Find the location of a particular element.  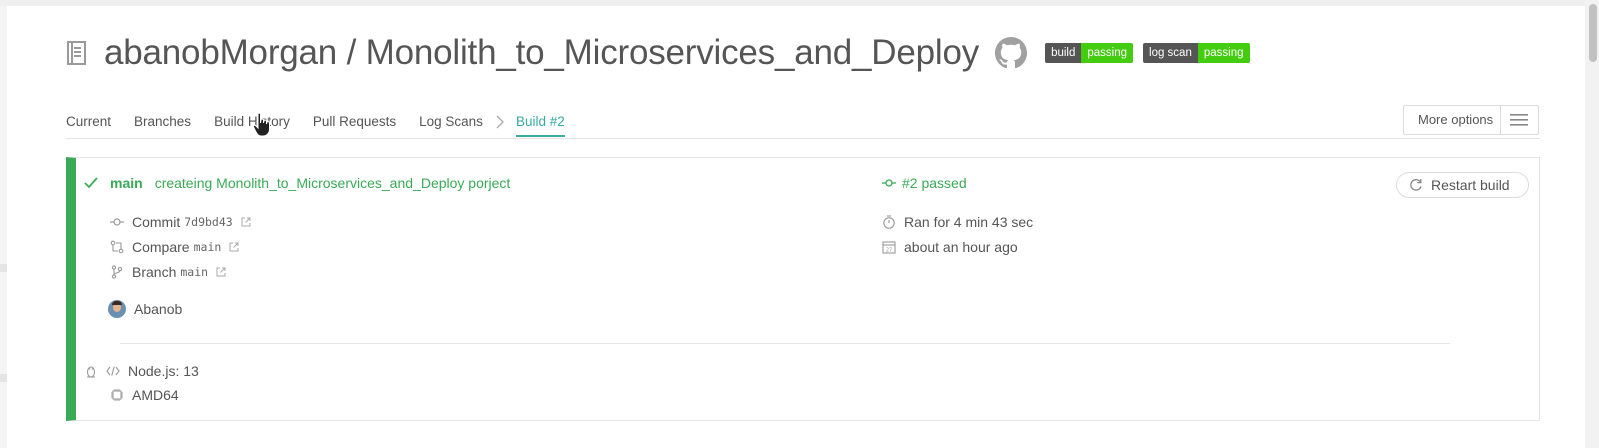

branch-icon is located at coordinates (117, 272).